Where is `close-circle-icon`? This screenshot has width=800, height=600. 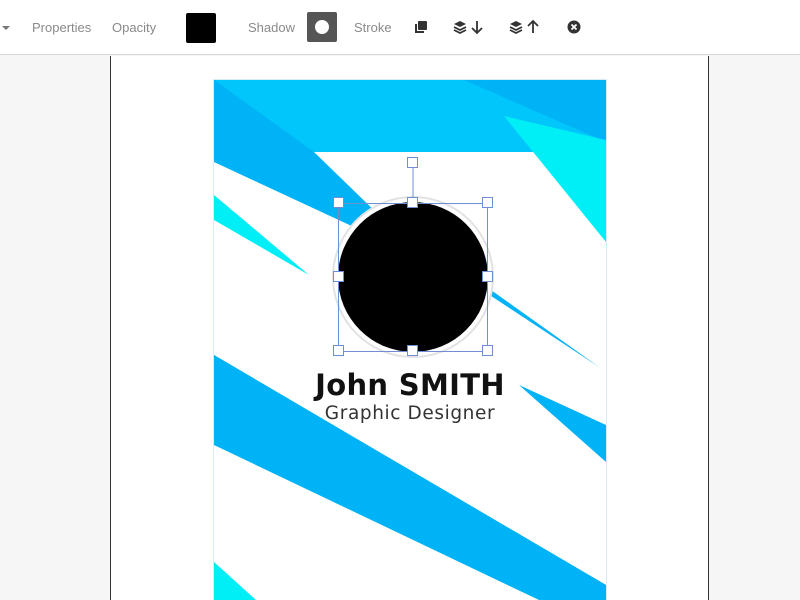
close-circle-icon is located at coordinates (574, 27).